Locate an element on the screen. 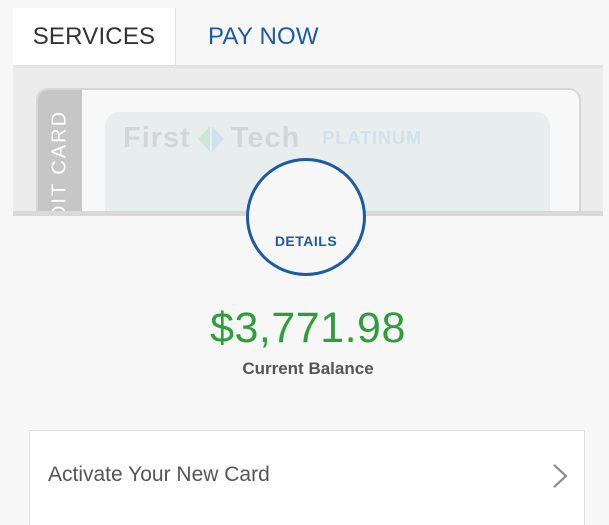 Image resolution: width=609 pixels, height=525 pixels. tab-pay-now: PAY NOW is located at coordinates (247, 36).